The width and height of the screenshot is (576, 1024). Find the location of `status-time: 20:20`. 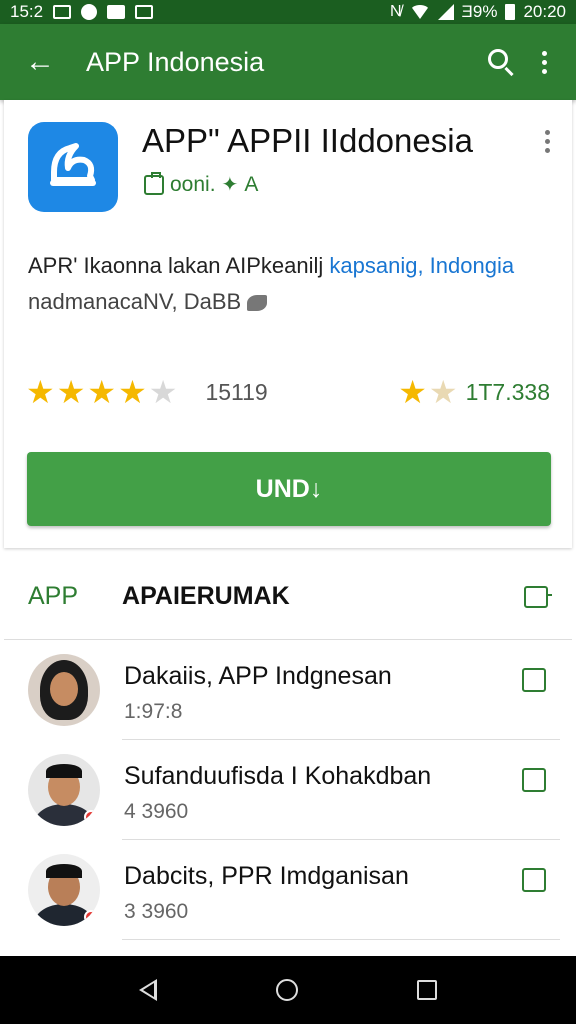

status-time: 20:20 is located at coordinates (544, 11).